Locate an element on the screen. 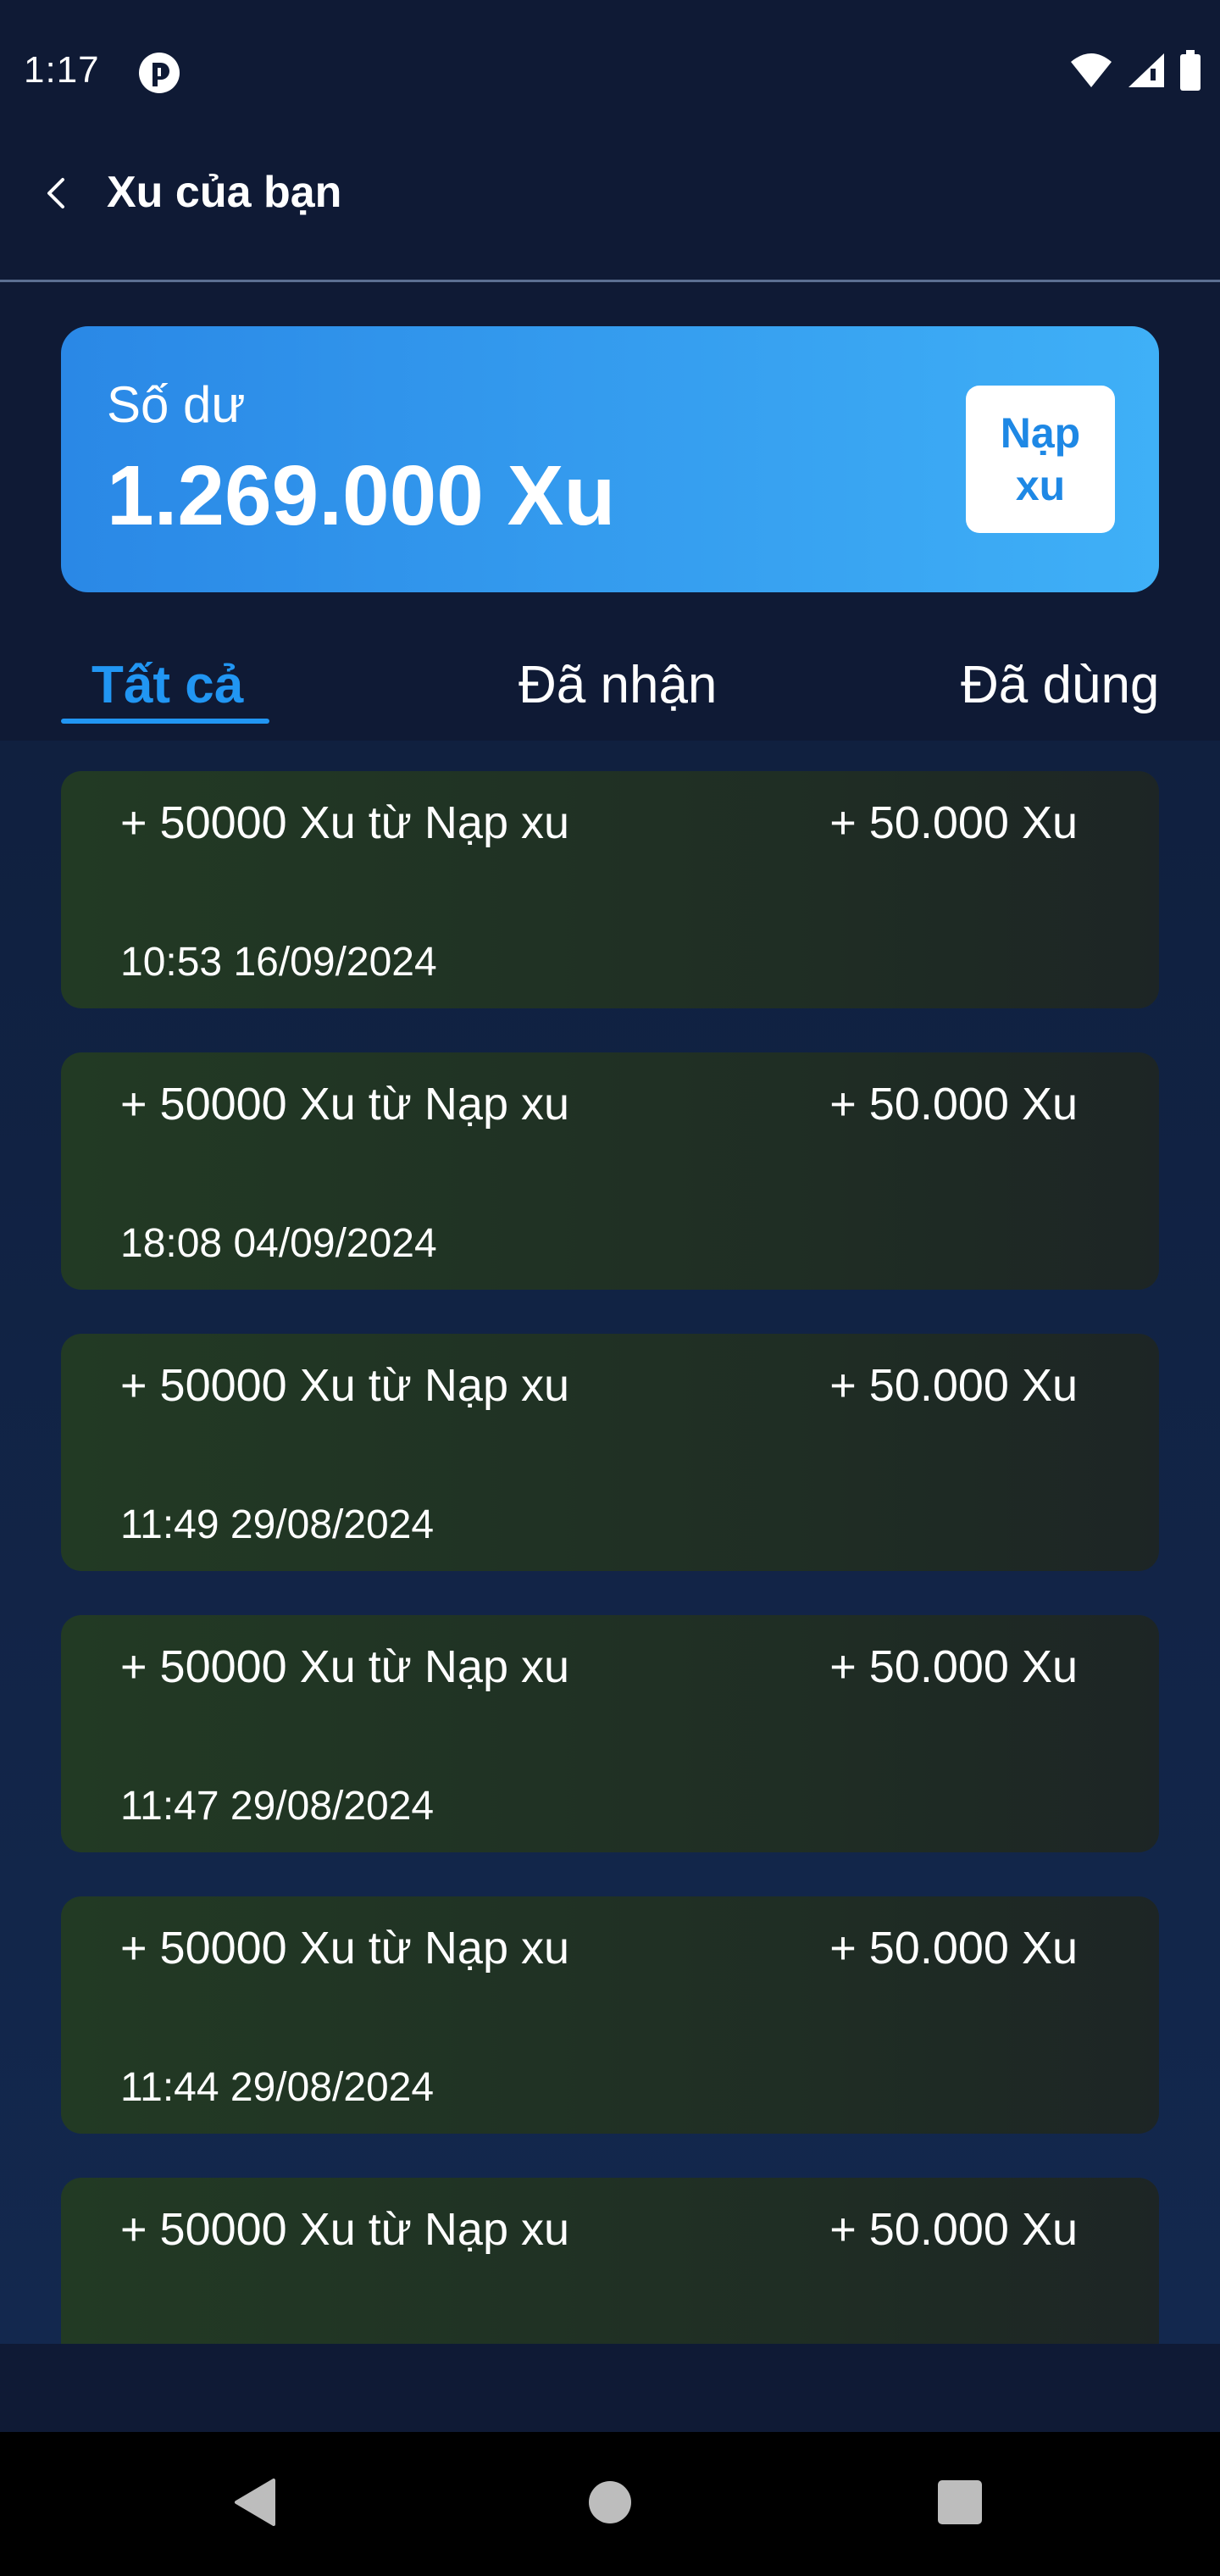  tab-used: Đã dùng is located at coordinates (1060, 685).